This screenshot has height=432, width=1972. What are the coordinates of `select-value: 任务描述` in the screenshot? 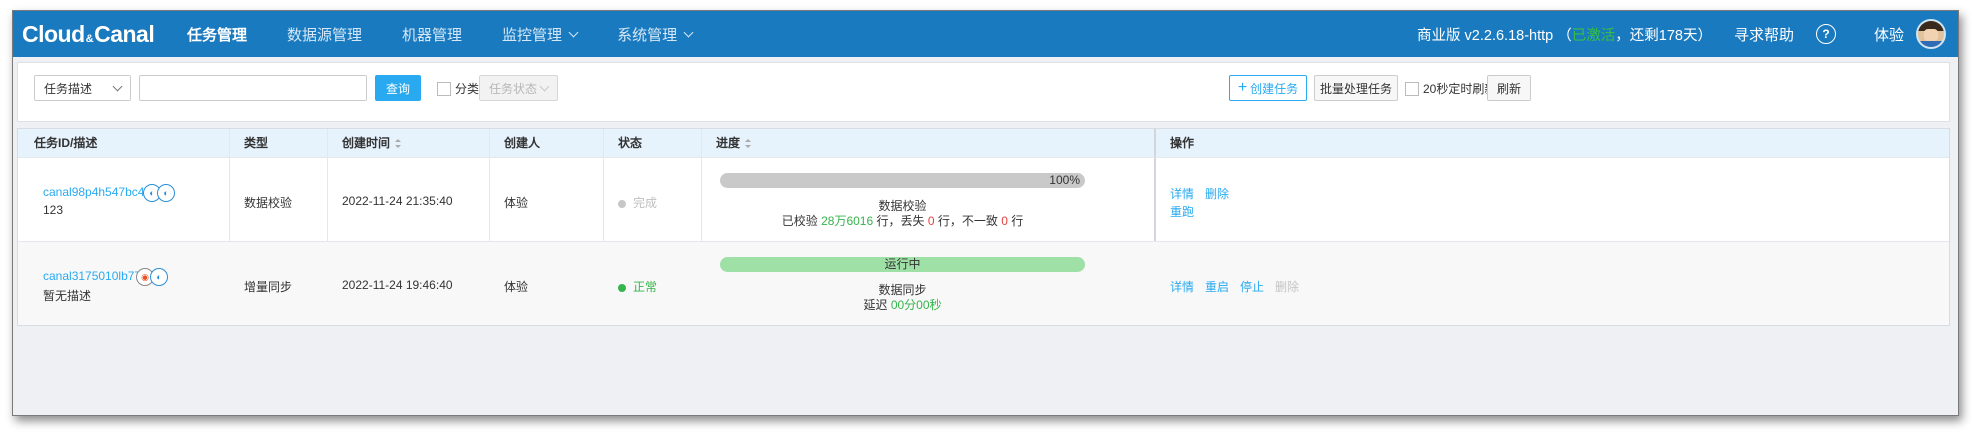 It's located at (68, 88).